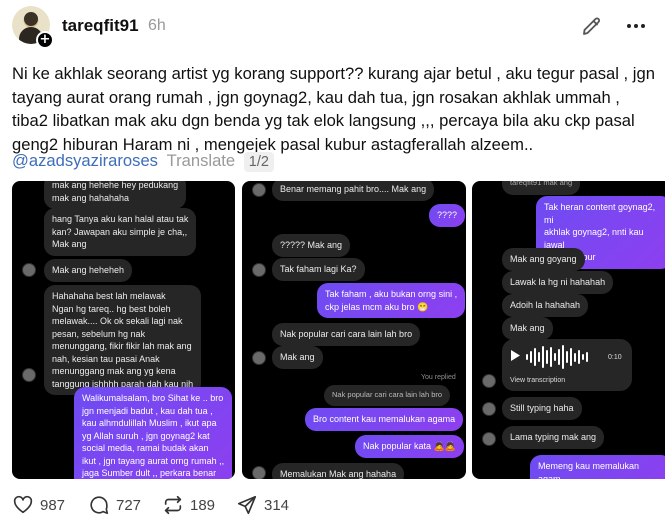 The height and width of the screenshot is (520, 665). What do you see at coordinates (543, 259) in the screenshot?
I see `message-bubble: Mak ang goyang` at bounding box center [543, 259].